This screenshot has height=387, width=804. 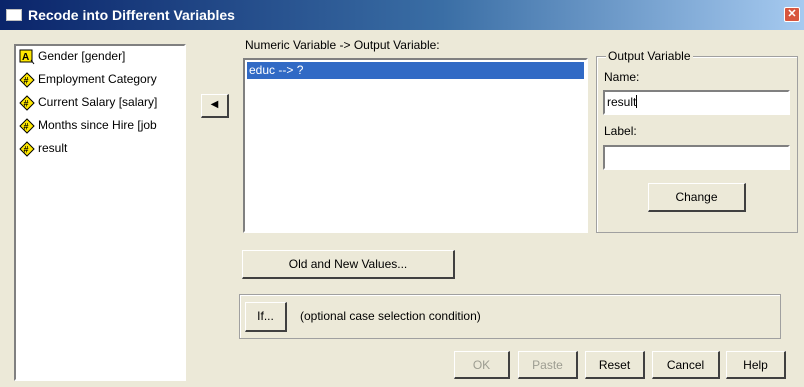 What do you see at coordinates (100, 149) in the screenshot?
I see `variable-item-result: # result` at bounding box center [100, 149].